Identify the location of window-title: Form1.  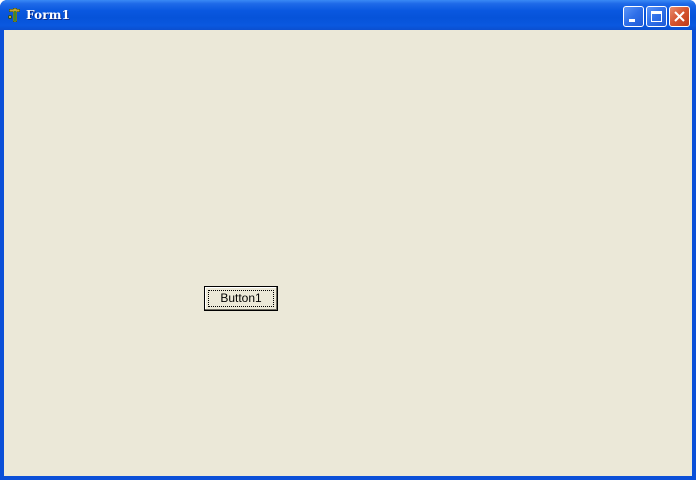
(48, 15).